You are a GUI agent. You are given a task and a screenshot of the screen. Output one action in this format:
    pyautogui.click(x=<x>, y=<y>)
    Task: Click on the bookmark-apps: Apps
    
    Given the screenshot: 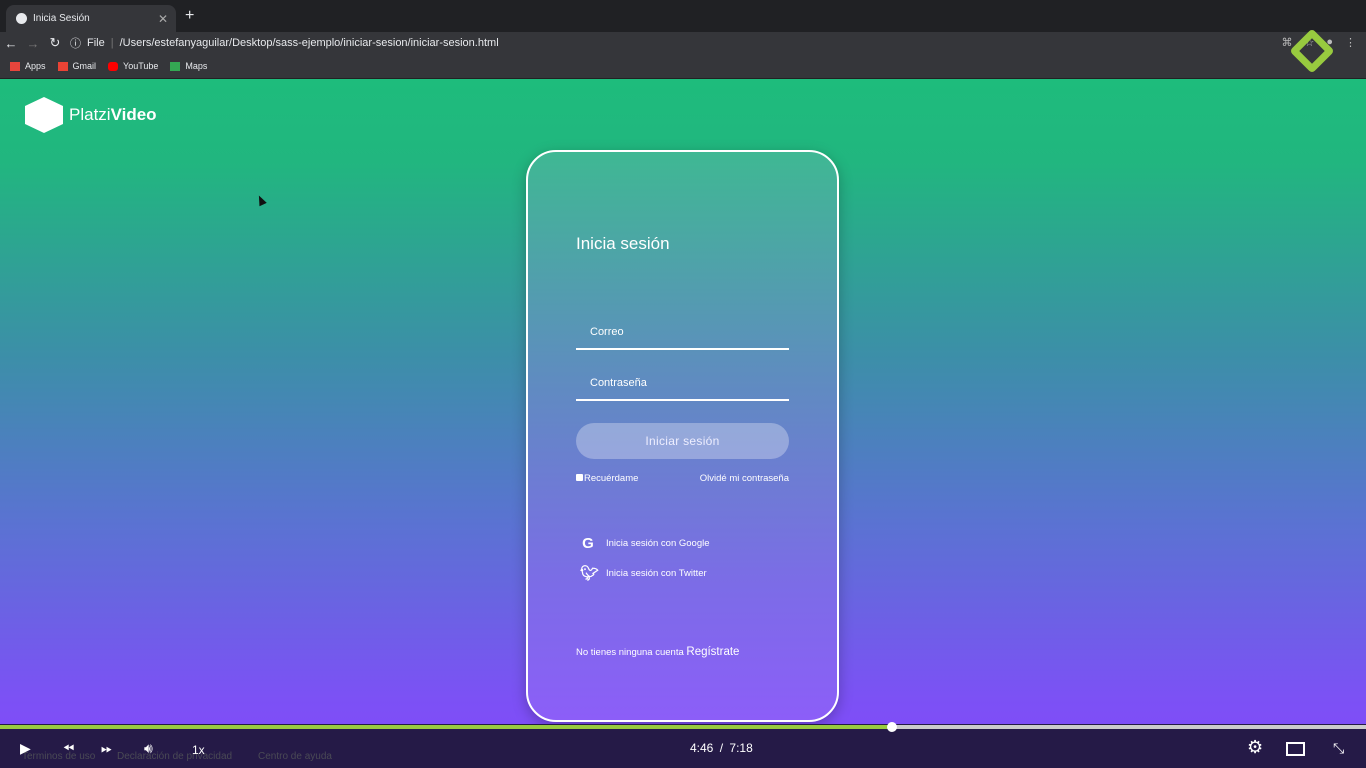 What is the action you would take?
    pyautogui.click(x=28, y=66)
    